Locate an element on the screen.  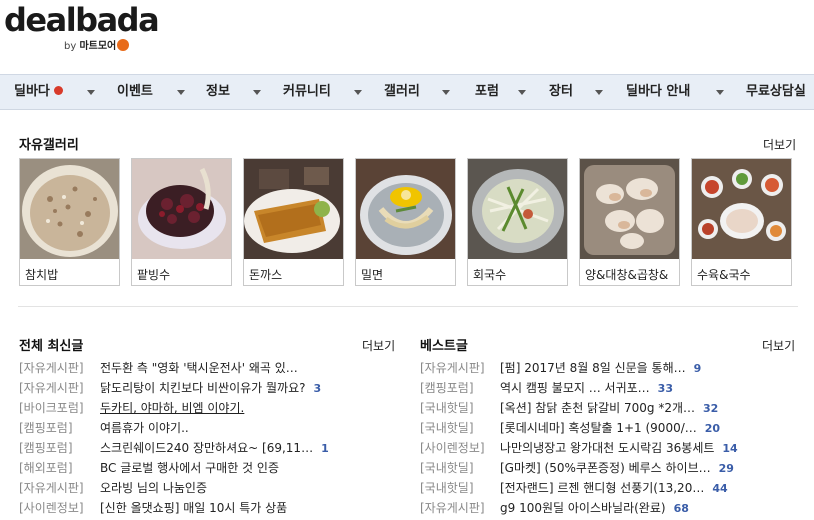
best-more-link: 더보기 is located at coordinates (778, 345).